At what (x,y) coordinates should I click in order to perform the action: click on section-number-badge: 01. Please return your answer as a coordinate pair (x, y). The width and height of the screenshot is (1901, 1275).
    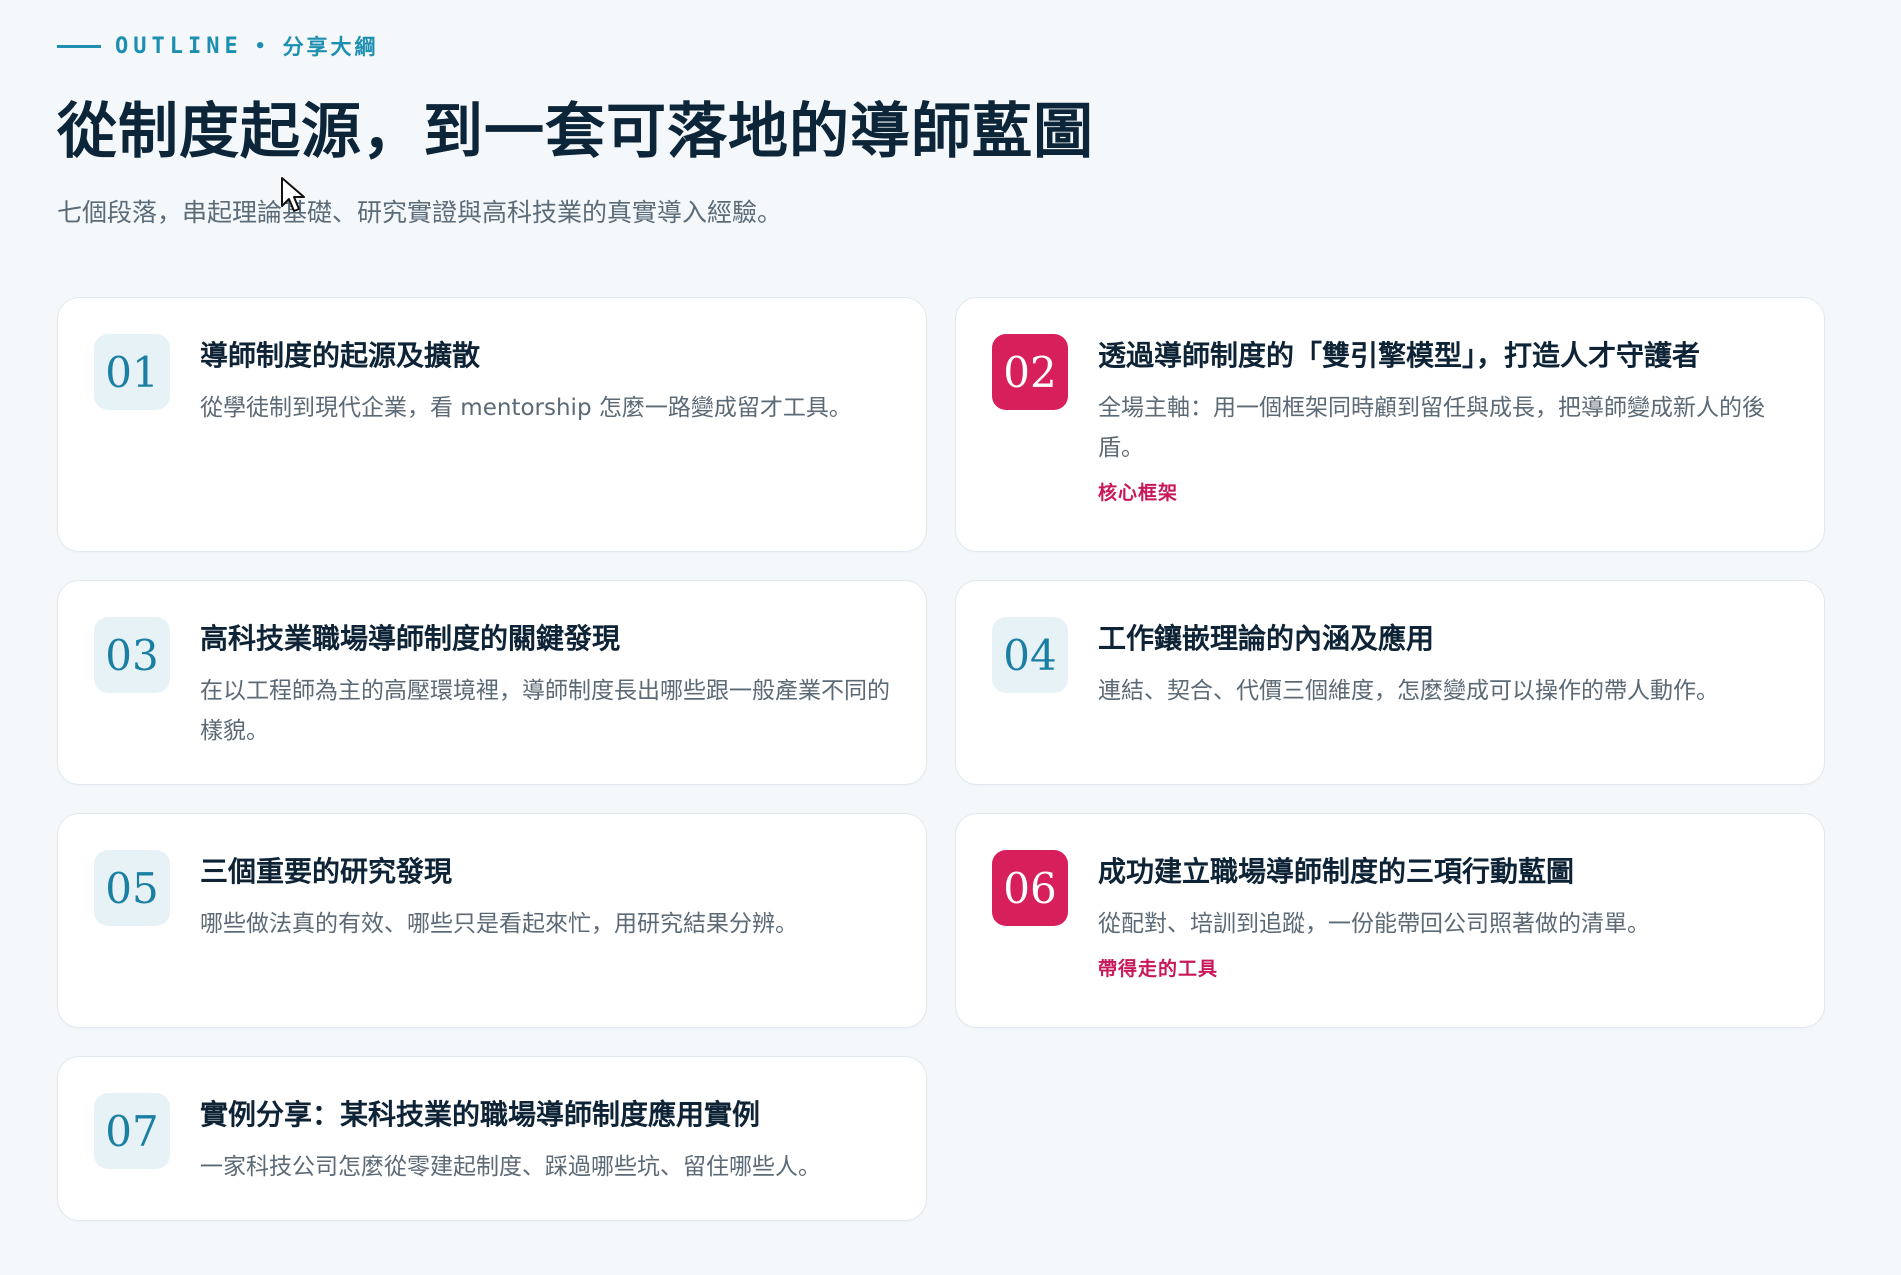
    Looking at the image, I should click on (132, 372).